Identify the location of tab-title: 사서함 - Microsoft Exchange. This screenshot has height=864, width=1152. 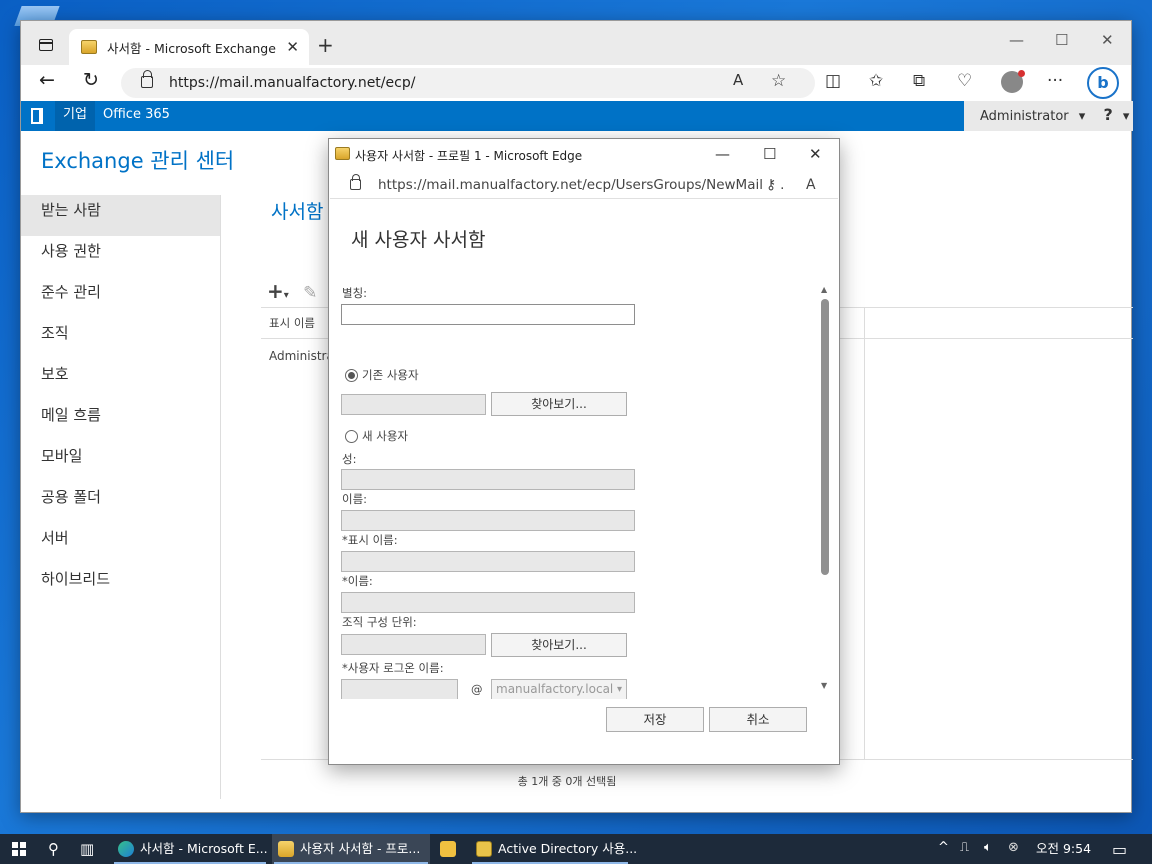
(191, 48).